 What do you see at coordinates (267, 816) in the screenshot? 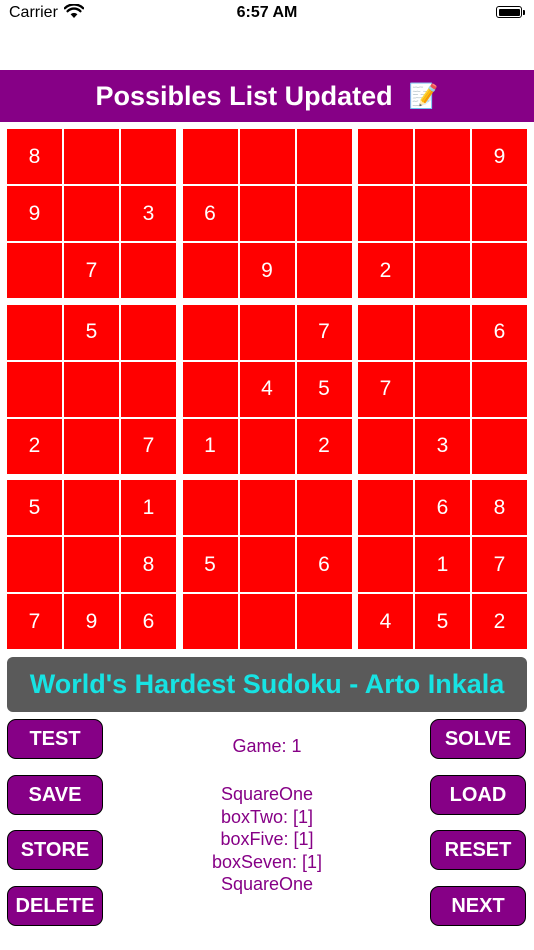
I see `info-line: boxTwo: [1]` at bounding box center [267, 816].